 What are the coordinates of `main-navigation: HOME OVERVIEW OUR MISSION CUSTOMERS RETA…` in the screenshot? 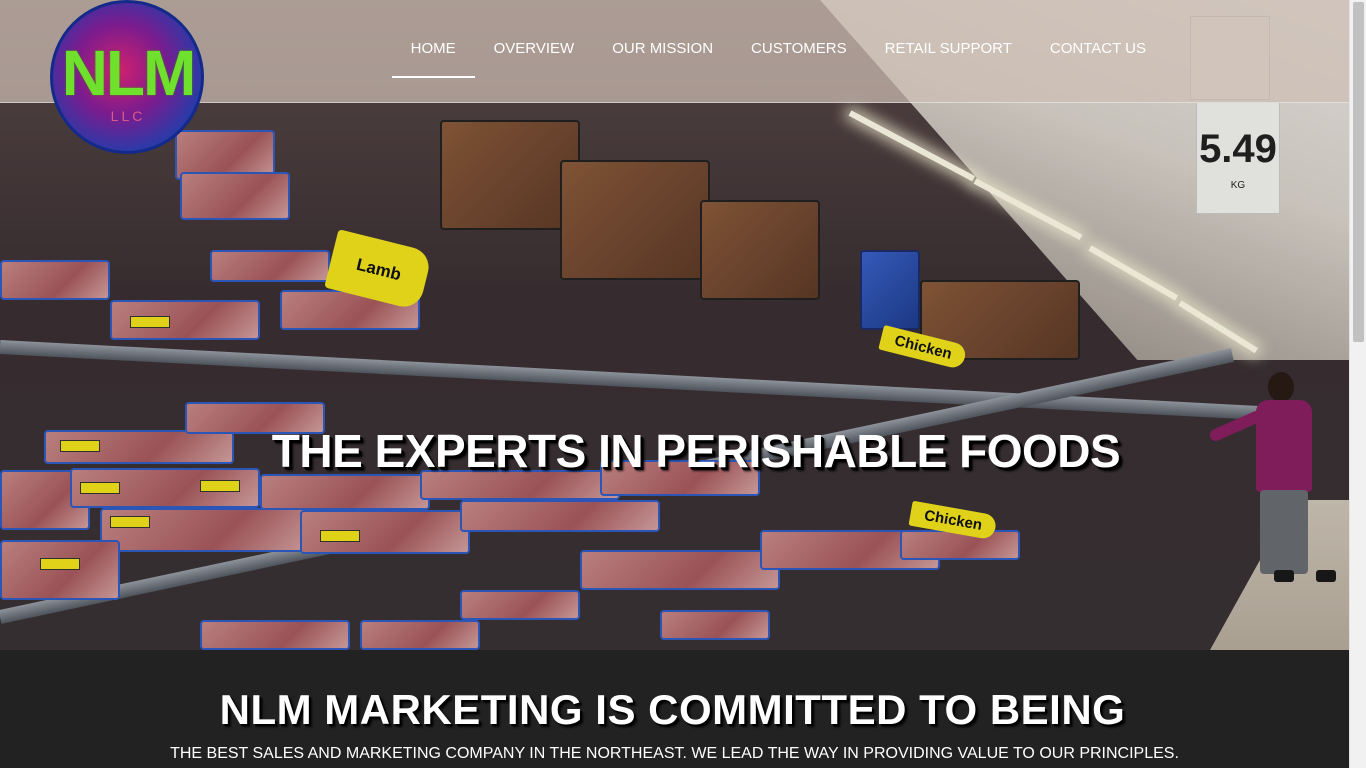 It's located at (778, 51).